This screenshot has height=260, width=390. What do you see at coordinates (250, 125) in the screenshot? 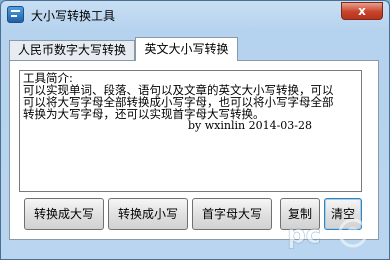
I see `editor-signature-line: by wxinlin 2014-03-28` at bounding box center [250, 125].